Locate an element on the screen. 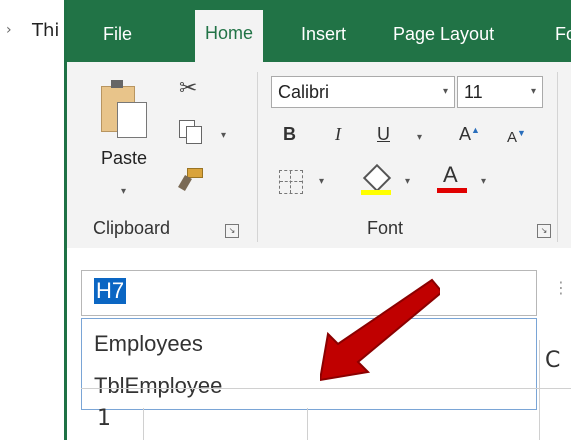 The image size is (571, 440). cut-icon: ✂ is located at coordinates (191, 90).